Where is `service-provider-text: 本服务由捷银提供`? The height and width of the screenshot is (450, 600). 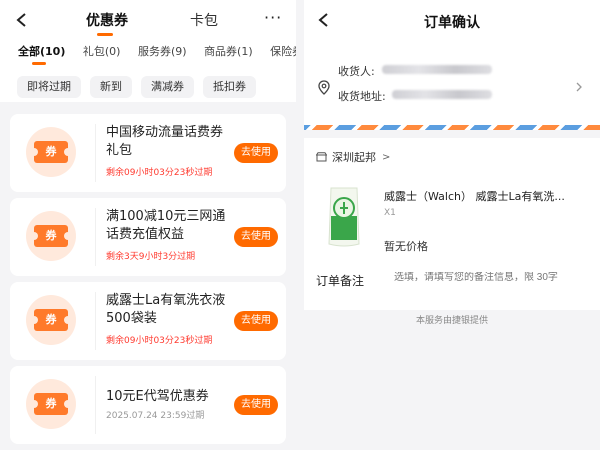 service-provider-text: 本服务由捷银提供 is located at coordinates (451, 321).